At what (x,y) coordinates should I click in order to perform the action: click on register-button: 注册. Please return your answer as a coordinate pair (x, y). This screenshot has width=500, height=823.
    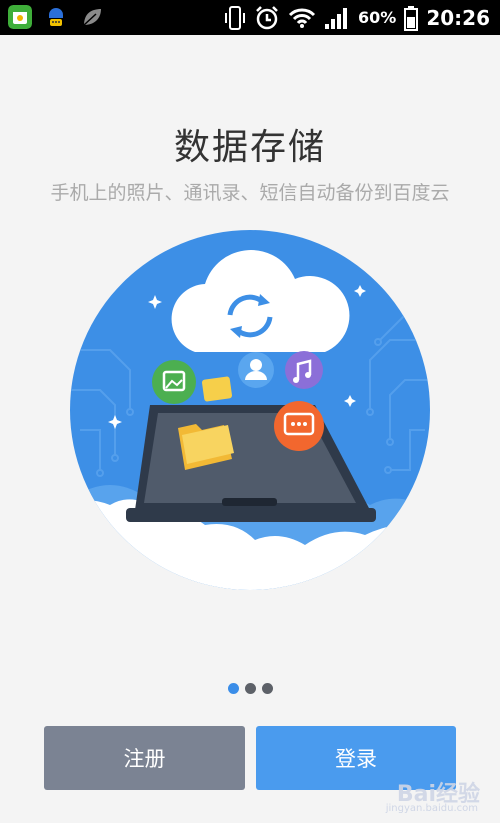
    Looking at the image, I should click on (144, 758).